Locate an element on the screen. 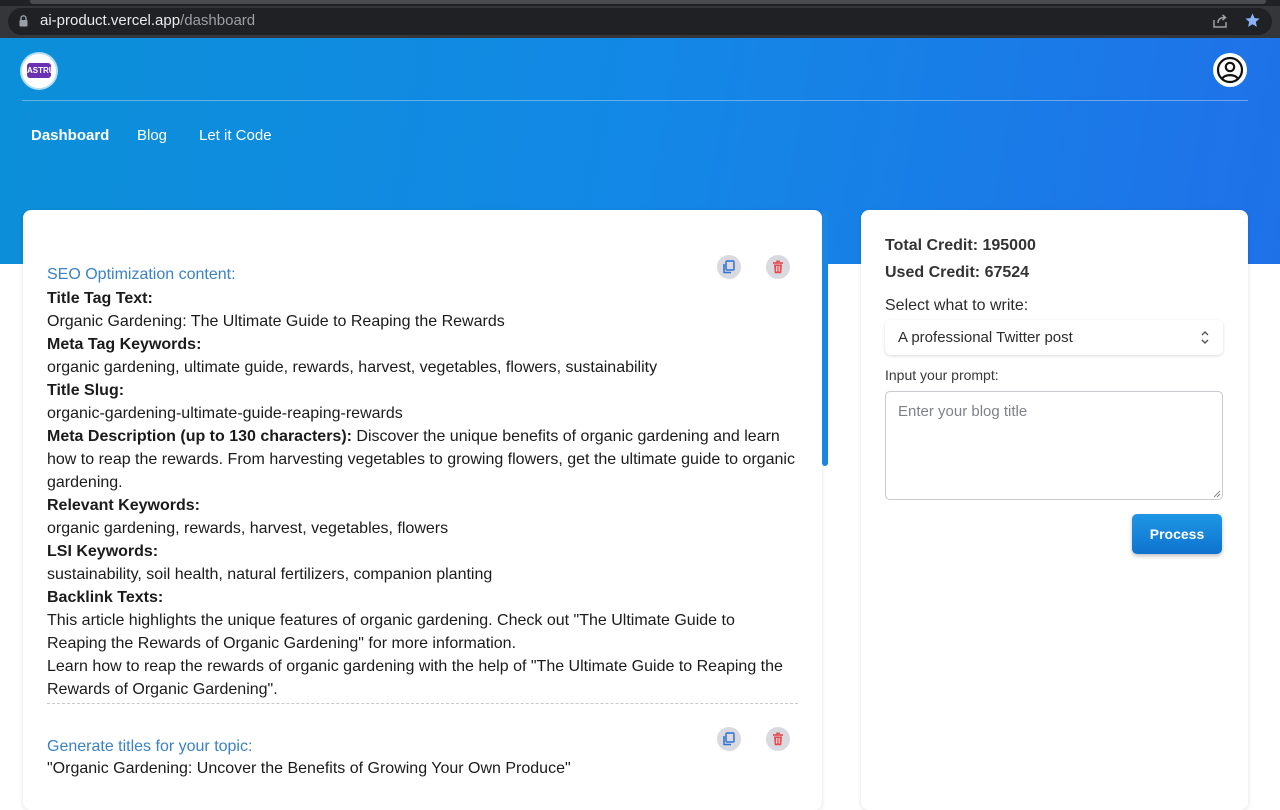  resize-grip-icon is located at coordinates (1216, 493).